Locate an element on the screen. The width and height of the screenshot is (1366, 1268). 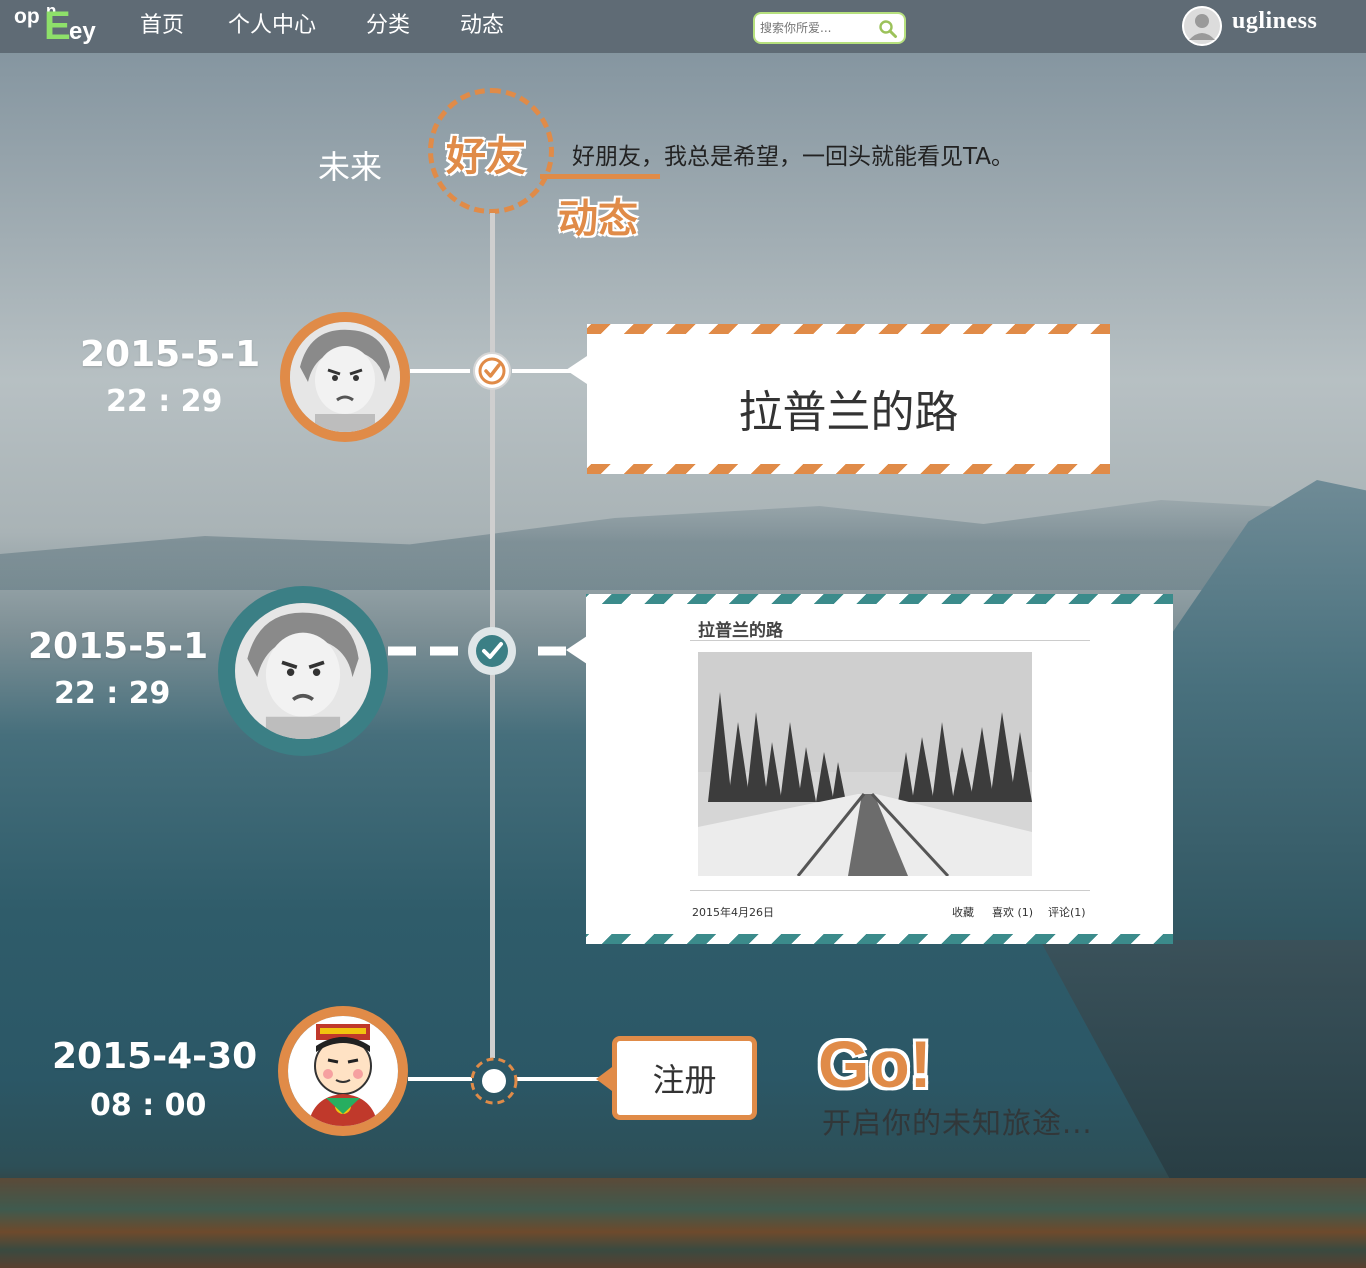
post-card-photo: 拉普兰的路 2015年4月26日 收藏 喜欢 (1) 评论(1) is located at coordinates (879, 769).